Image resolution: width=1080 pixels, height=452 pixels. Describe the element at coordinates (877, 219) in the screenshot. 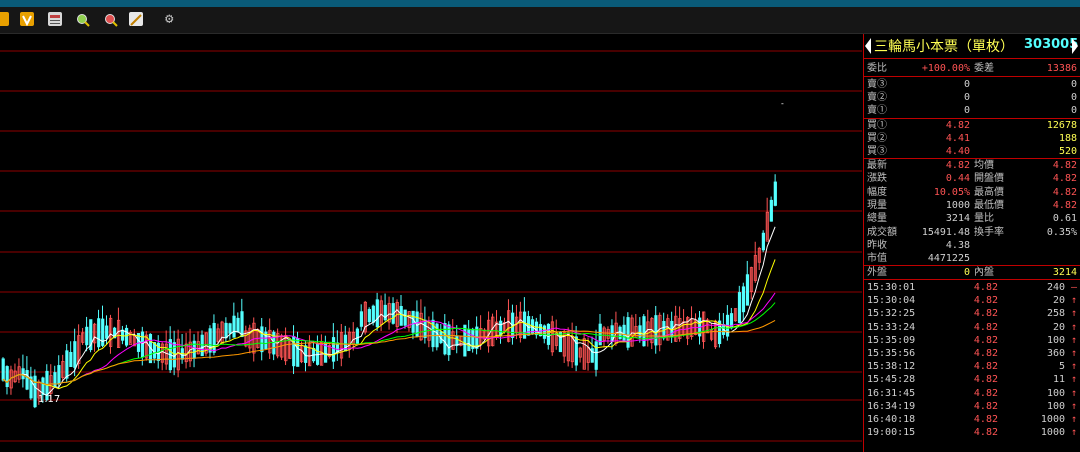

I see `stat-label: 總量` at that location.